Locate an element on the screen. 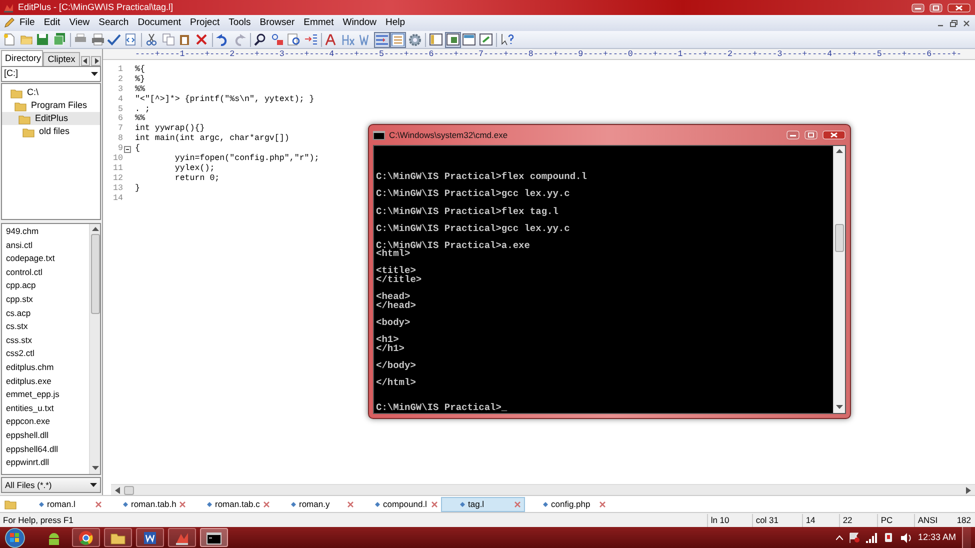 The width and height of the screenshot is (975, 548). file-name: eppcon.exe is located at coordinates (28, 422).